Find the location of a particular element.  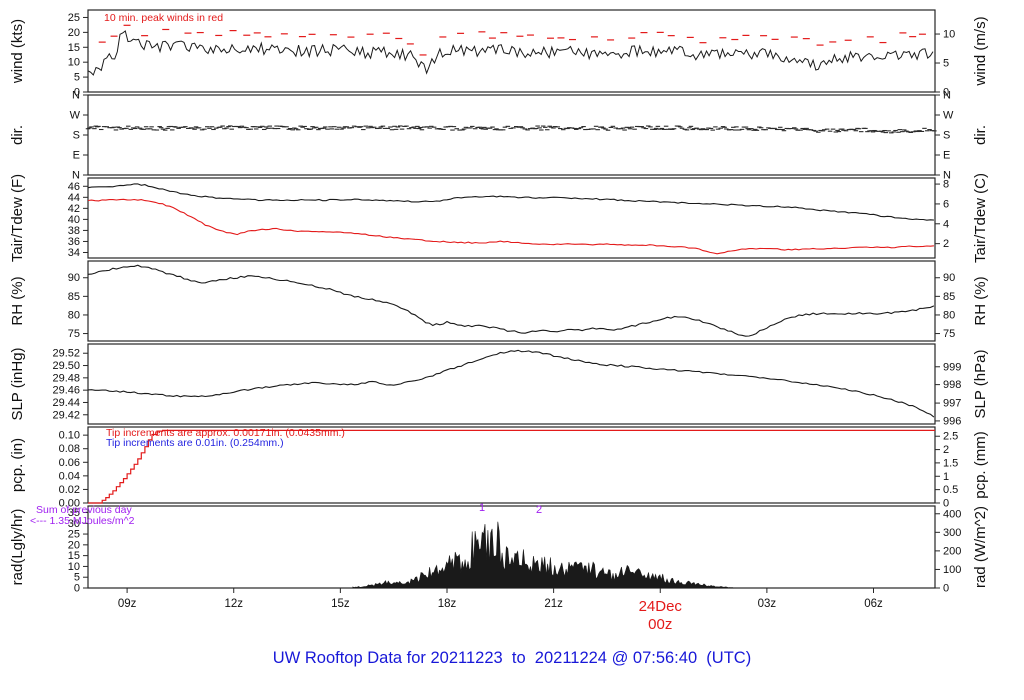

svg-text: 100 is located at coordinates (952, 570).